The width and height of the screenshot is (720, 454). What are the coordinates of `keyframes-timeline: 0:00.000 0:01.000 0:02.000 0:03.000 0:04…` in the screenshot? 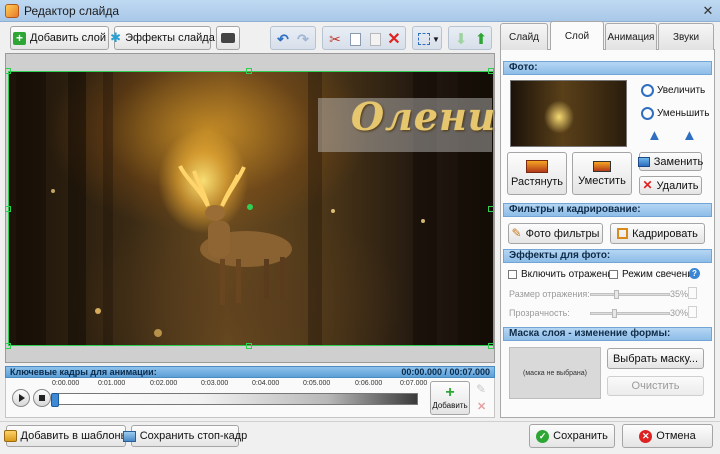 It's located at (250, 398).